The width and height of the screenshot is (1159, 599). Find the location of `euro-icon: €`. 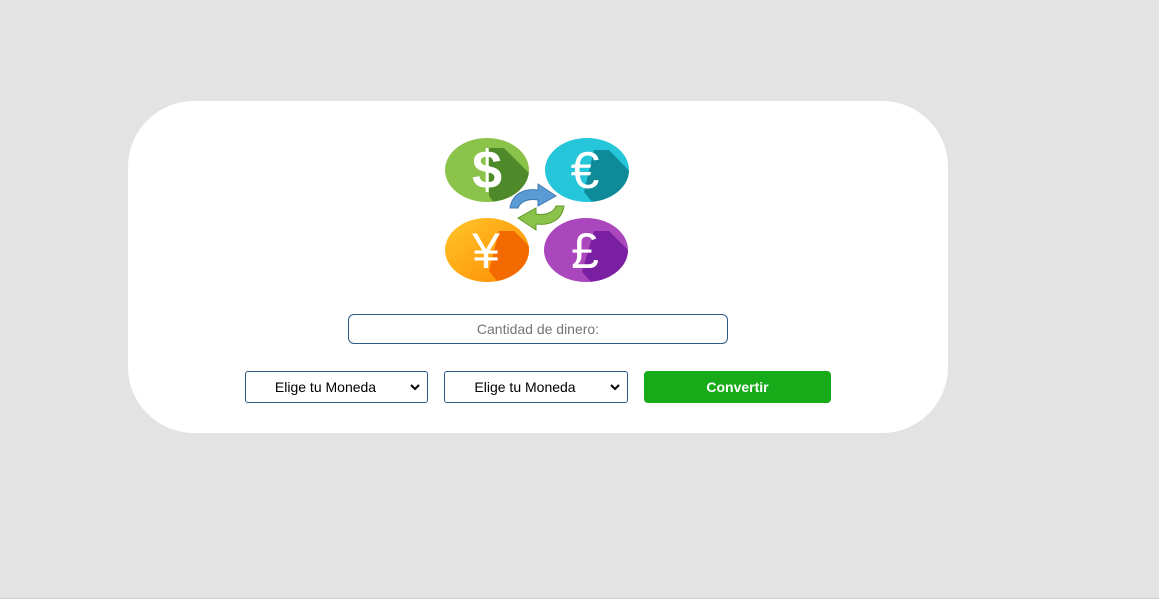

euro-icon: € is located at coordinates (587, 170).